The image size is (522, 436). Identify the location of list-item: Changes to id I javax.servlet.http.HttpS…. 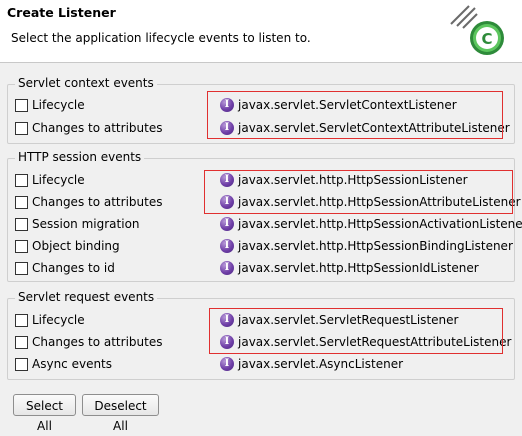
(262, 269).